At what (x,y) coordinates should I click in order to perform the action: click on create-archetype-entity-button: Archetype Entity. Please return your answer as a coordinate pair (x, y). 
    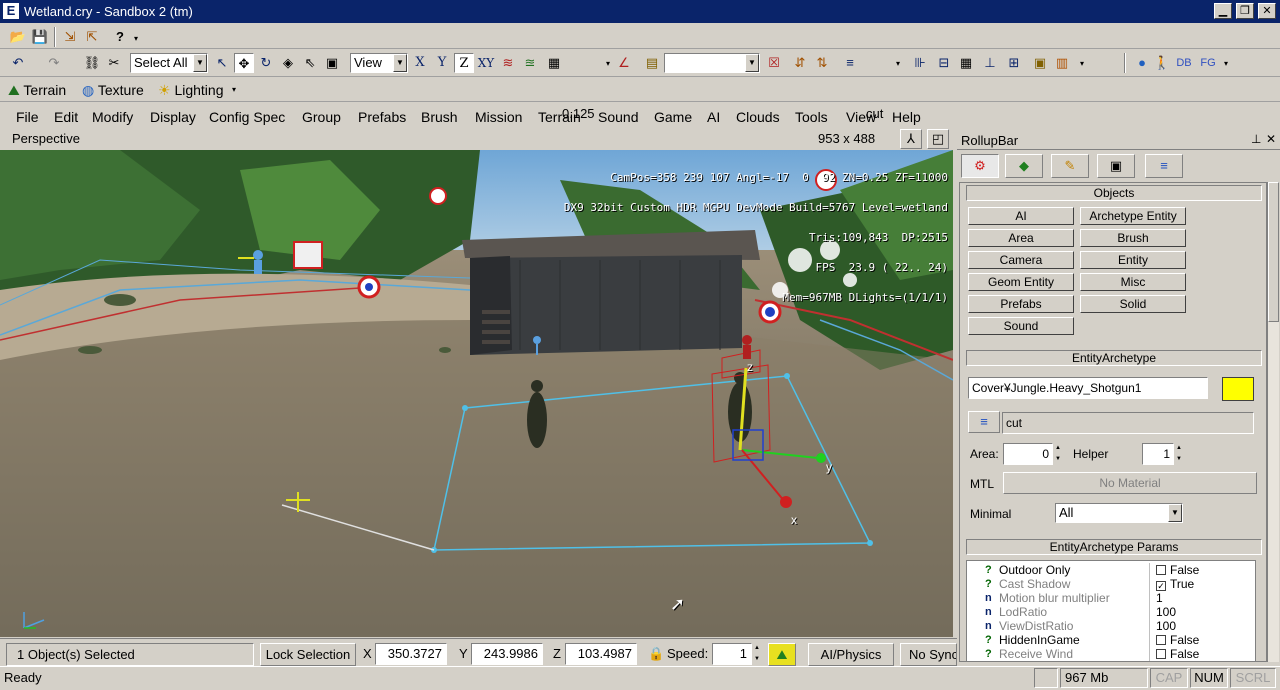
    Looking at the image, I should click on (1133, 216).